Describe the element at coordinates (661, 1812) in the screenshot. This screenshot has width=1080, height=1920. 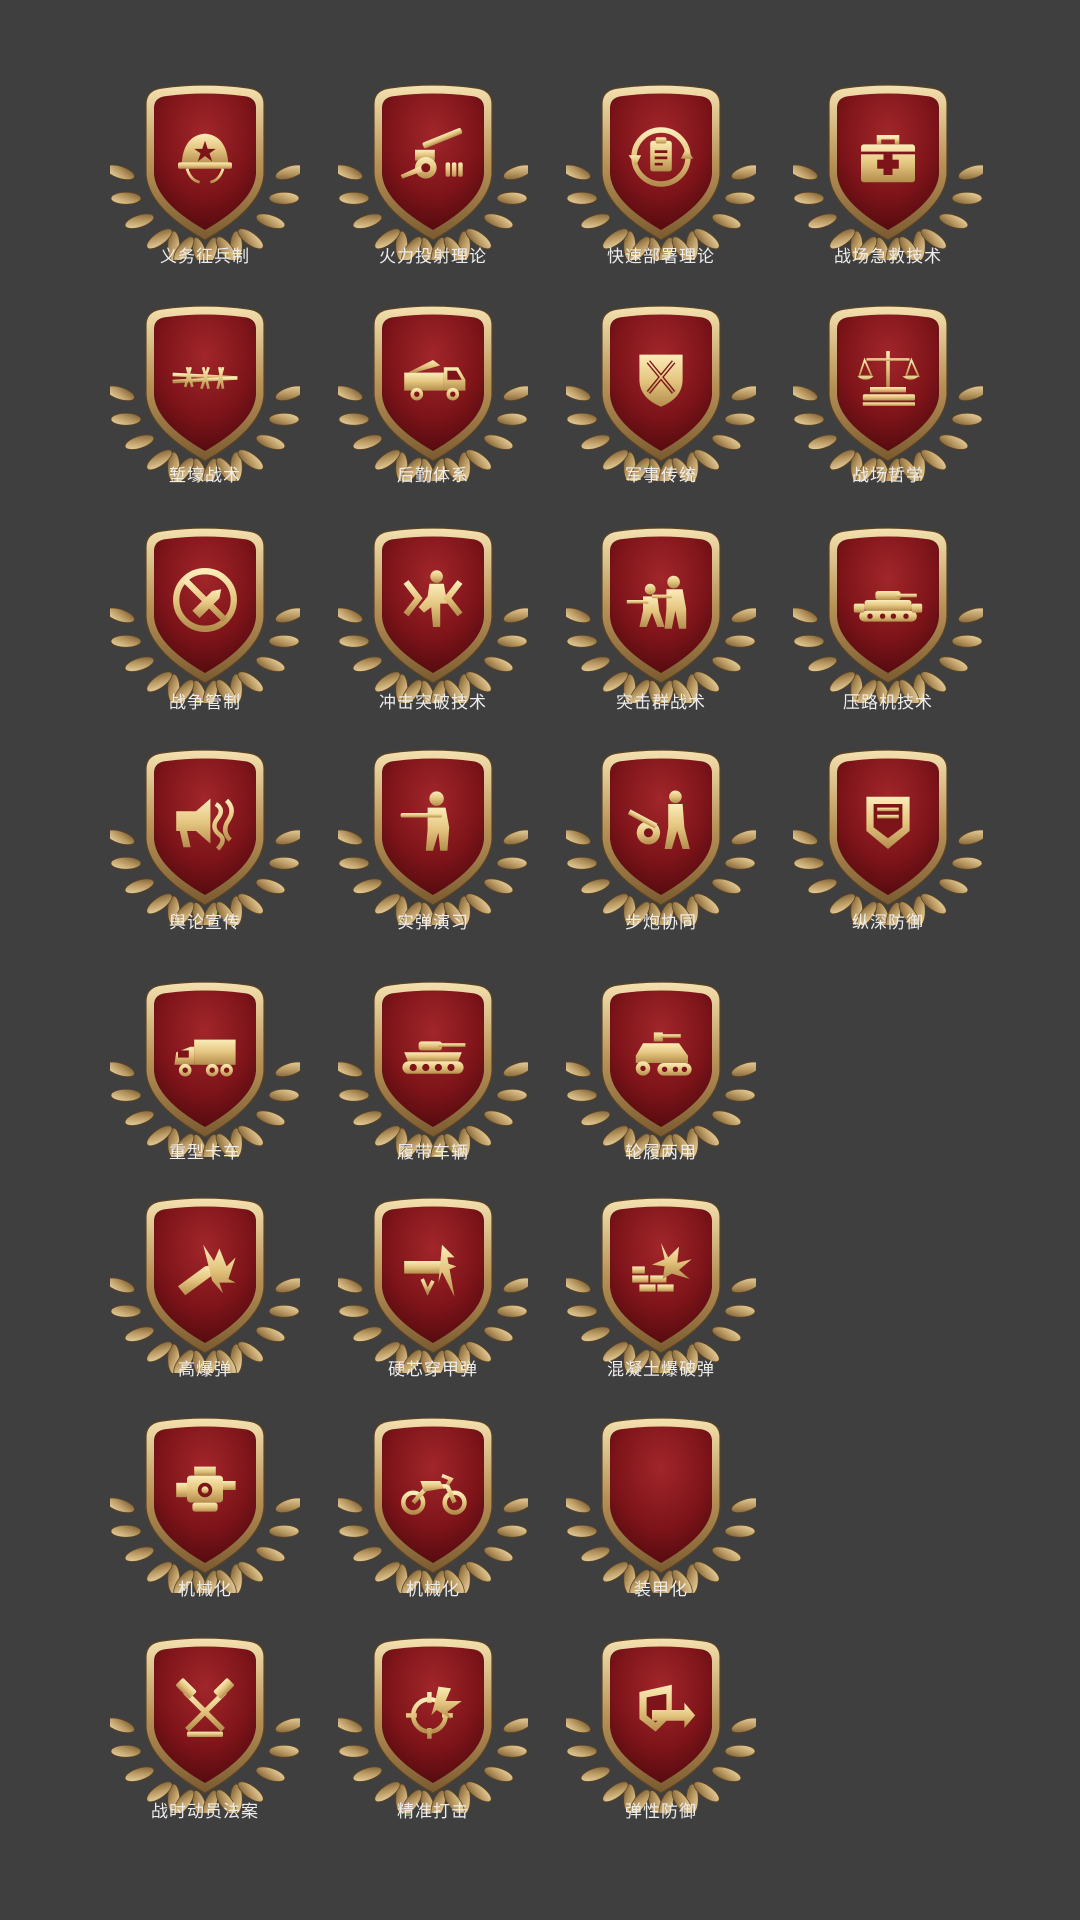
I see `badge-label: 弹性防御` at that location.